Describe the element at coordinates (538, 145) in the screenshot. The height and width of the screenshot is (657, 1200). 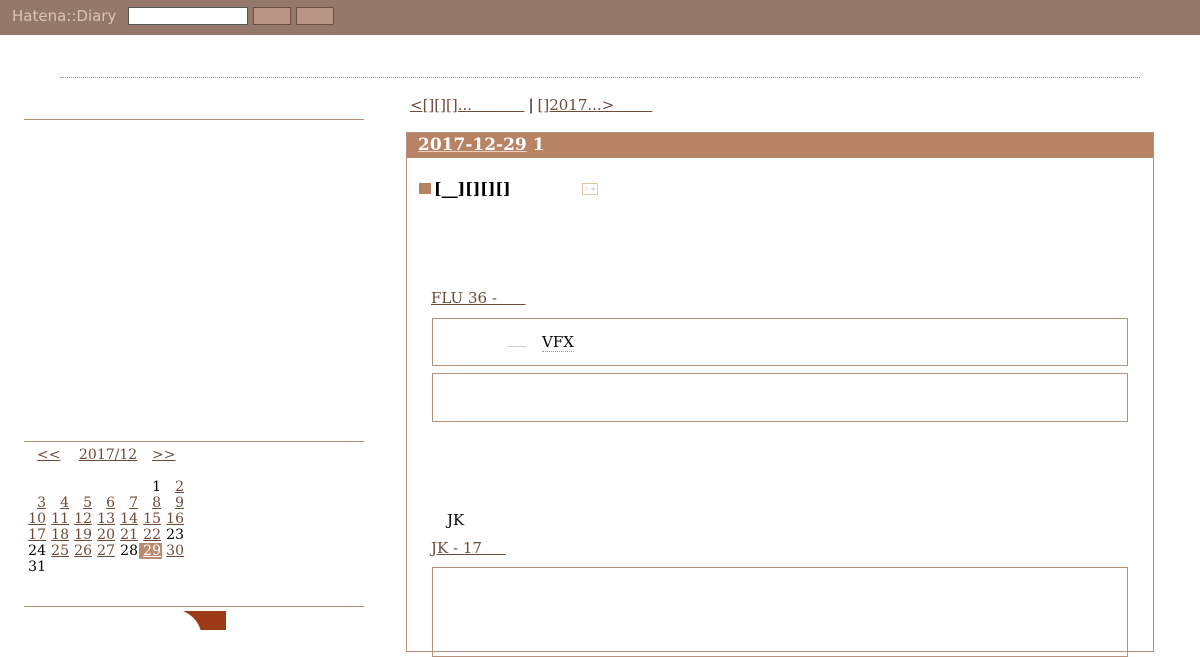
I see `day-entry-count: 1` at that location.